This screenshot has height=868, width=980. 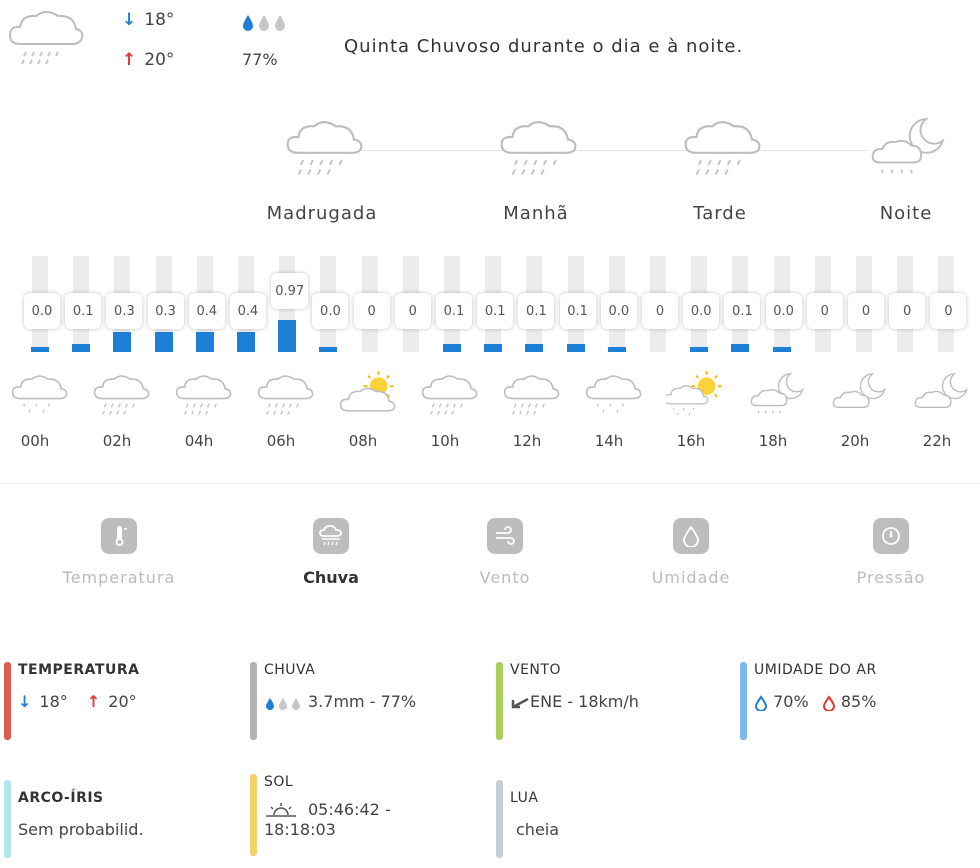 I want to click on period-label: Tarde, so click(x=720, y=213).